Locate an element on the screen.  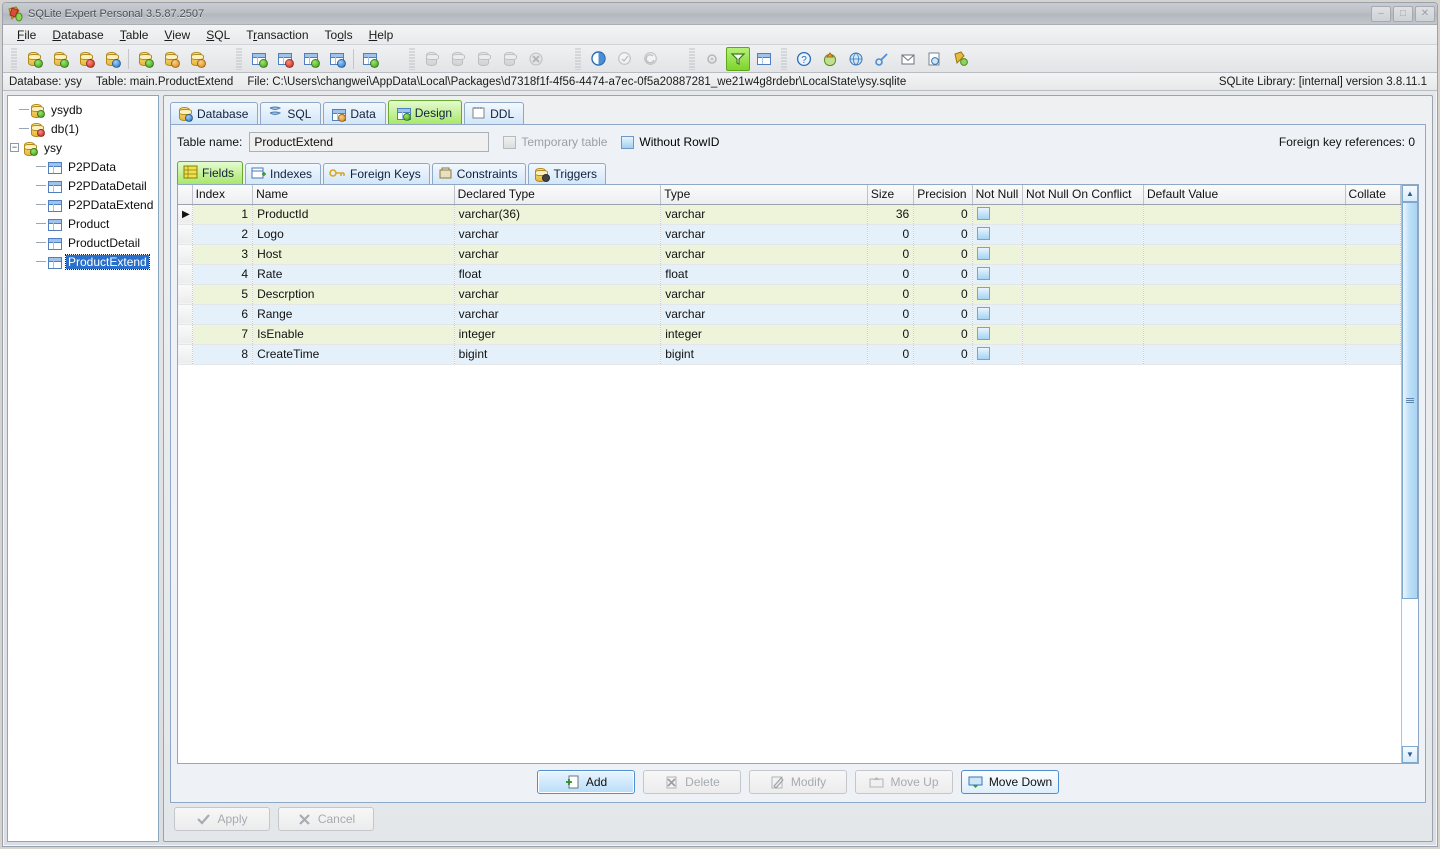
subtab-foreign-keys: Foreign Keys is located at coordinates (376, 173).